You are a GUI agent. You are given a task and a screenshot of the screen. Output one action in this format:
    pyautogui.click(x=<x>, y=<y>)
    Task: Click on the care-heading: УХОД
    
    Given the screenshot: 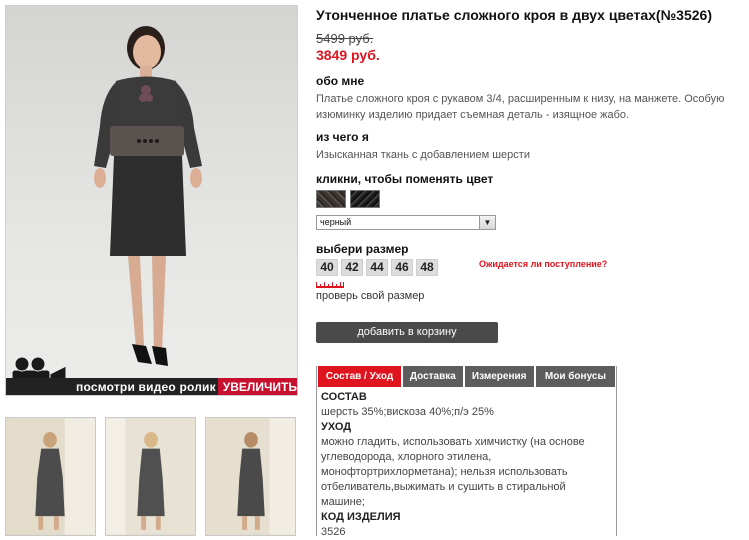 What is the action you would take?
    pyautogui.click(x=336, y=427)
    